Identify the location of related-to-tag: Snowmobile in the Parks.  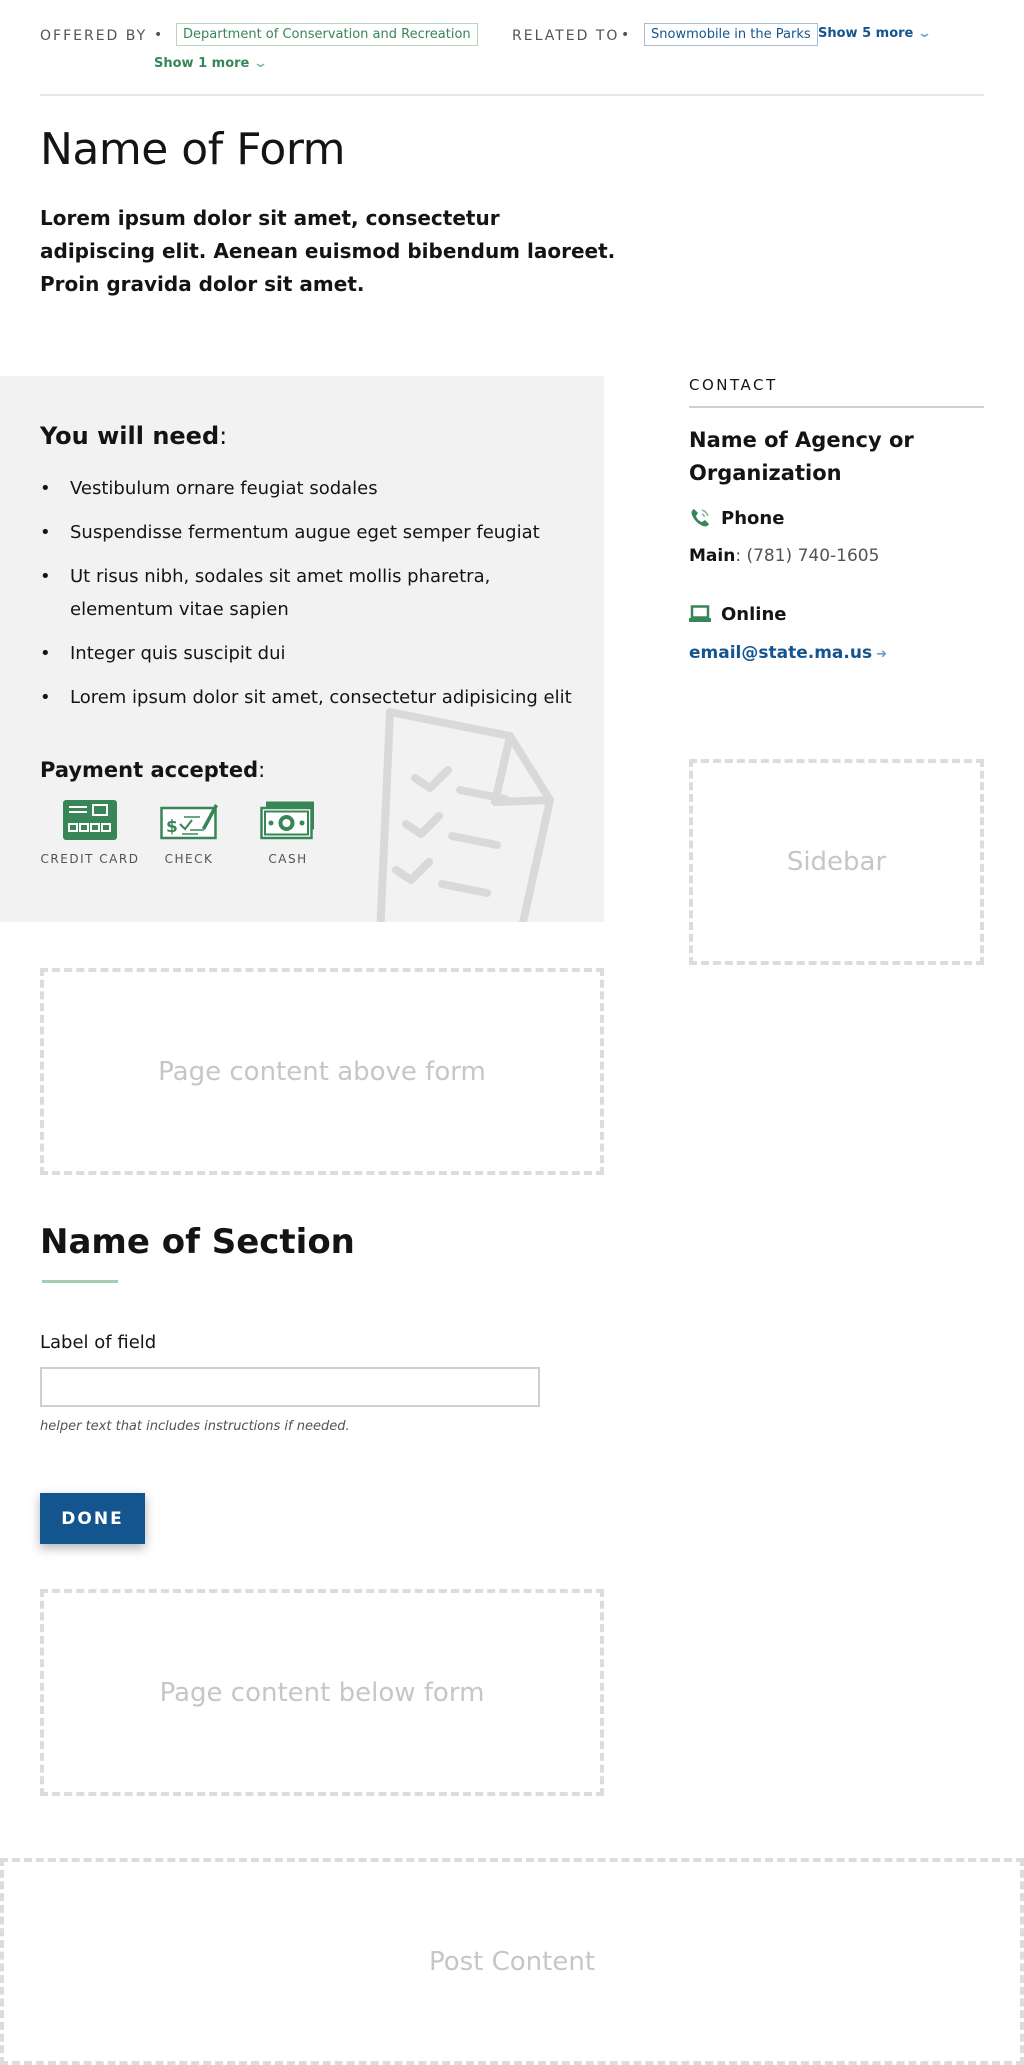
(731, 34).